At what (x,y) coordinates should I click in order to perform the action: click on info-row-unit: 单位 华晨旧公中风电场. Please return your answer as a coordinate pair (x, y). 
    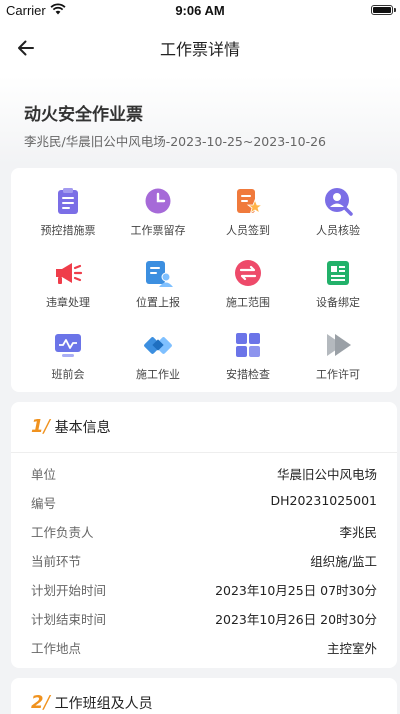
    Looking at the image, I should click on (204, 474).